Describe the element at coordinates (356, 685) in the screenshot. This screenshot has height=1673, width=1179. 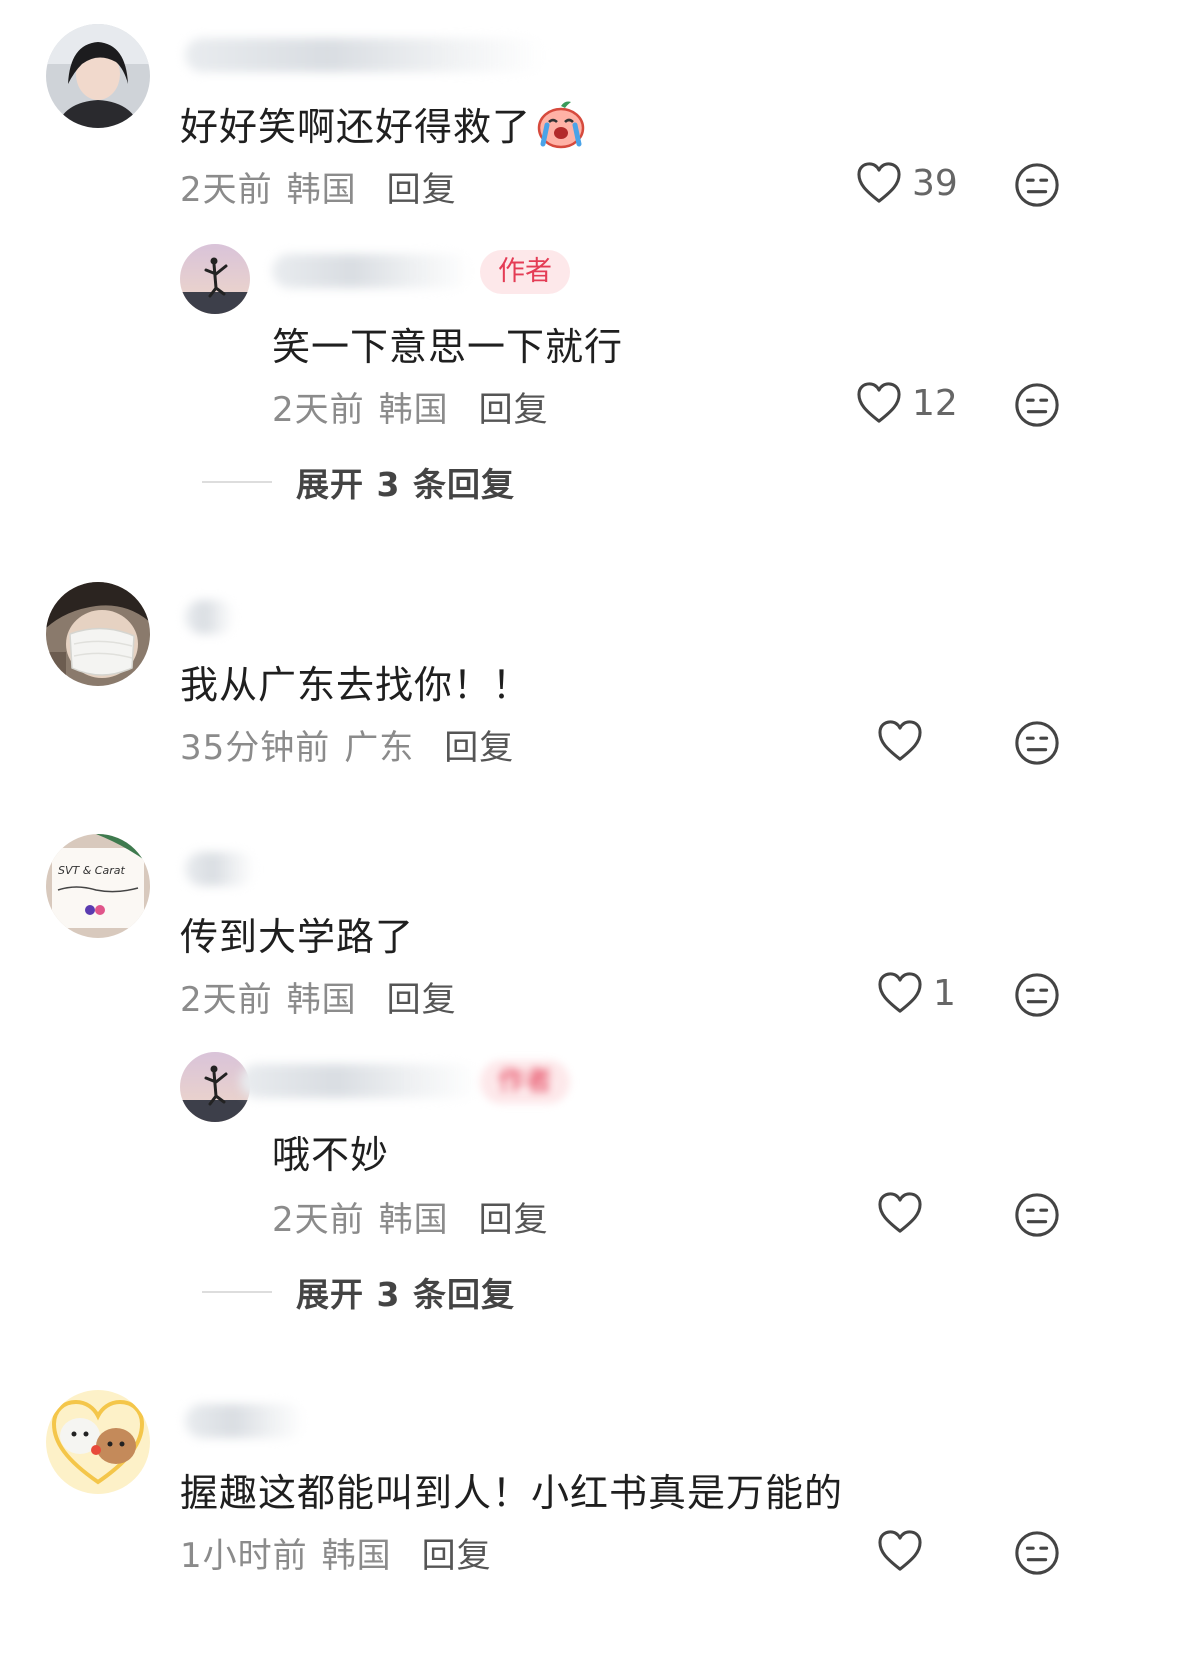
I see `comment-text: 我从广东去找你！！` at that location.